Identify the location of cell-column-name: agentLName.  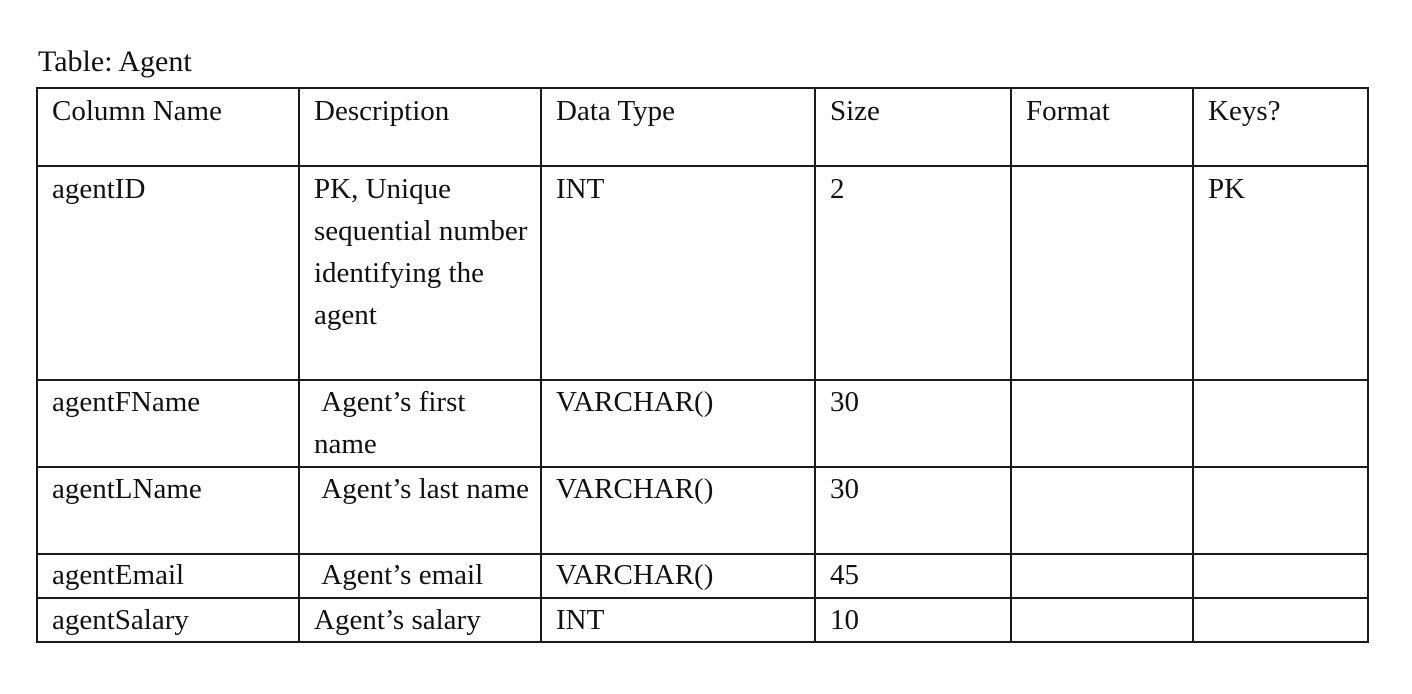
(168, 510).